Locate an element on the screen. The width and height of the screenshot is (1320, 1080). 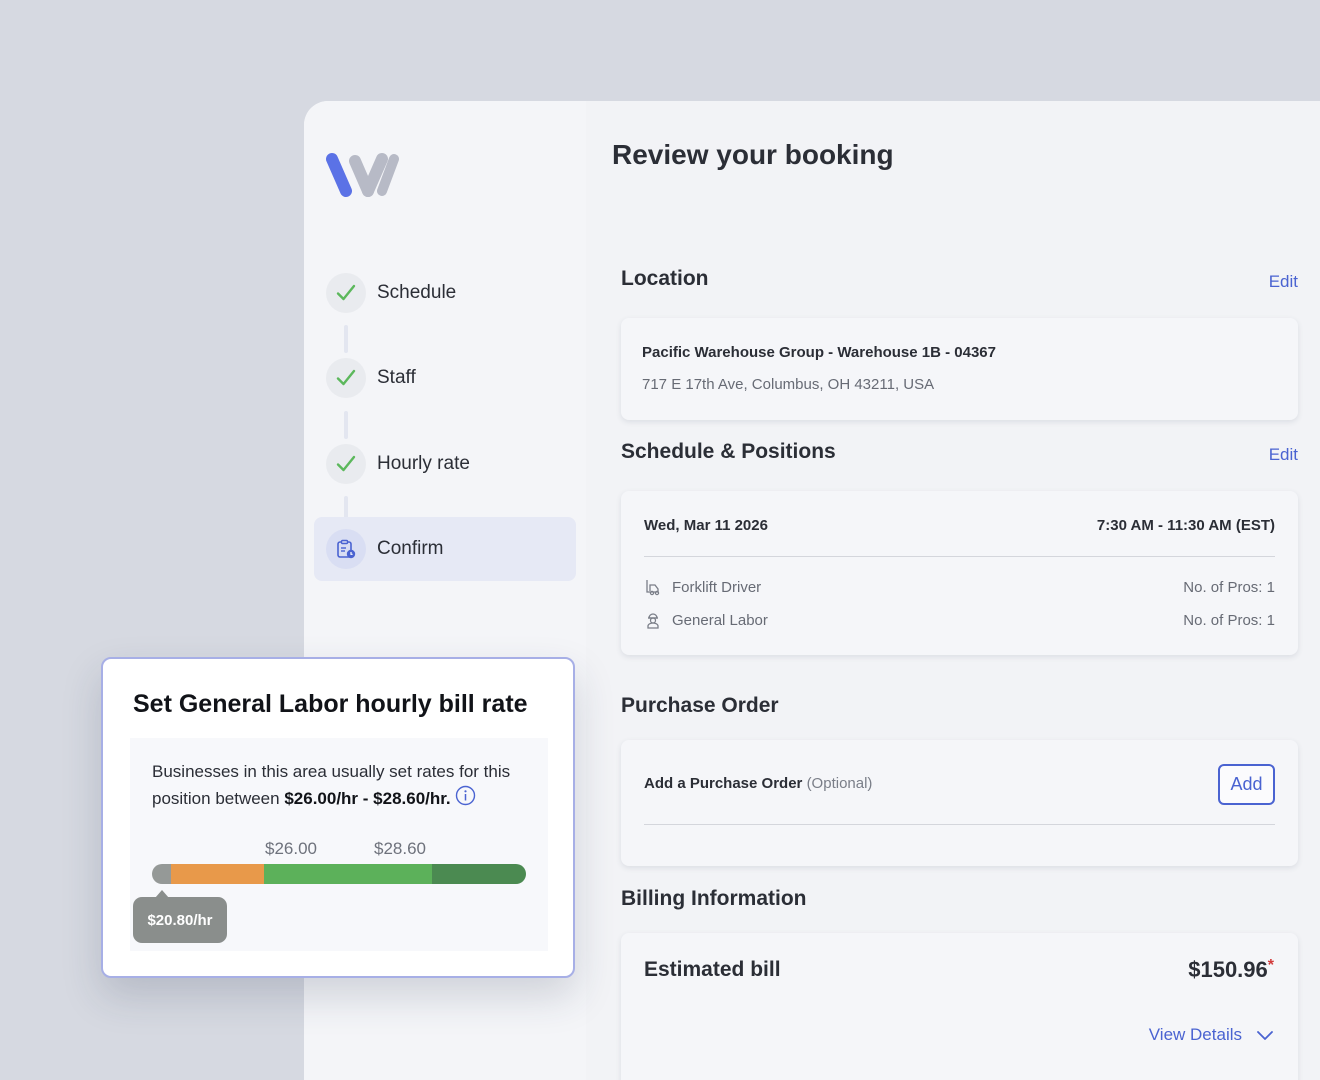
purchase-order-label: Add a Purchase Order (Optional) is located at coordinates (758, 783).